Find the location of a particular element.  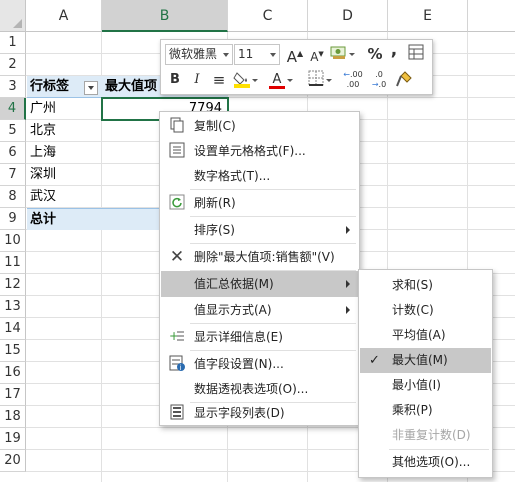

row-header: 11 is located at coordinates (13, 263).